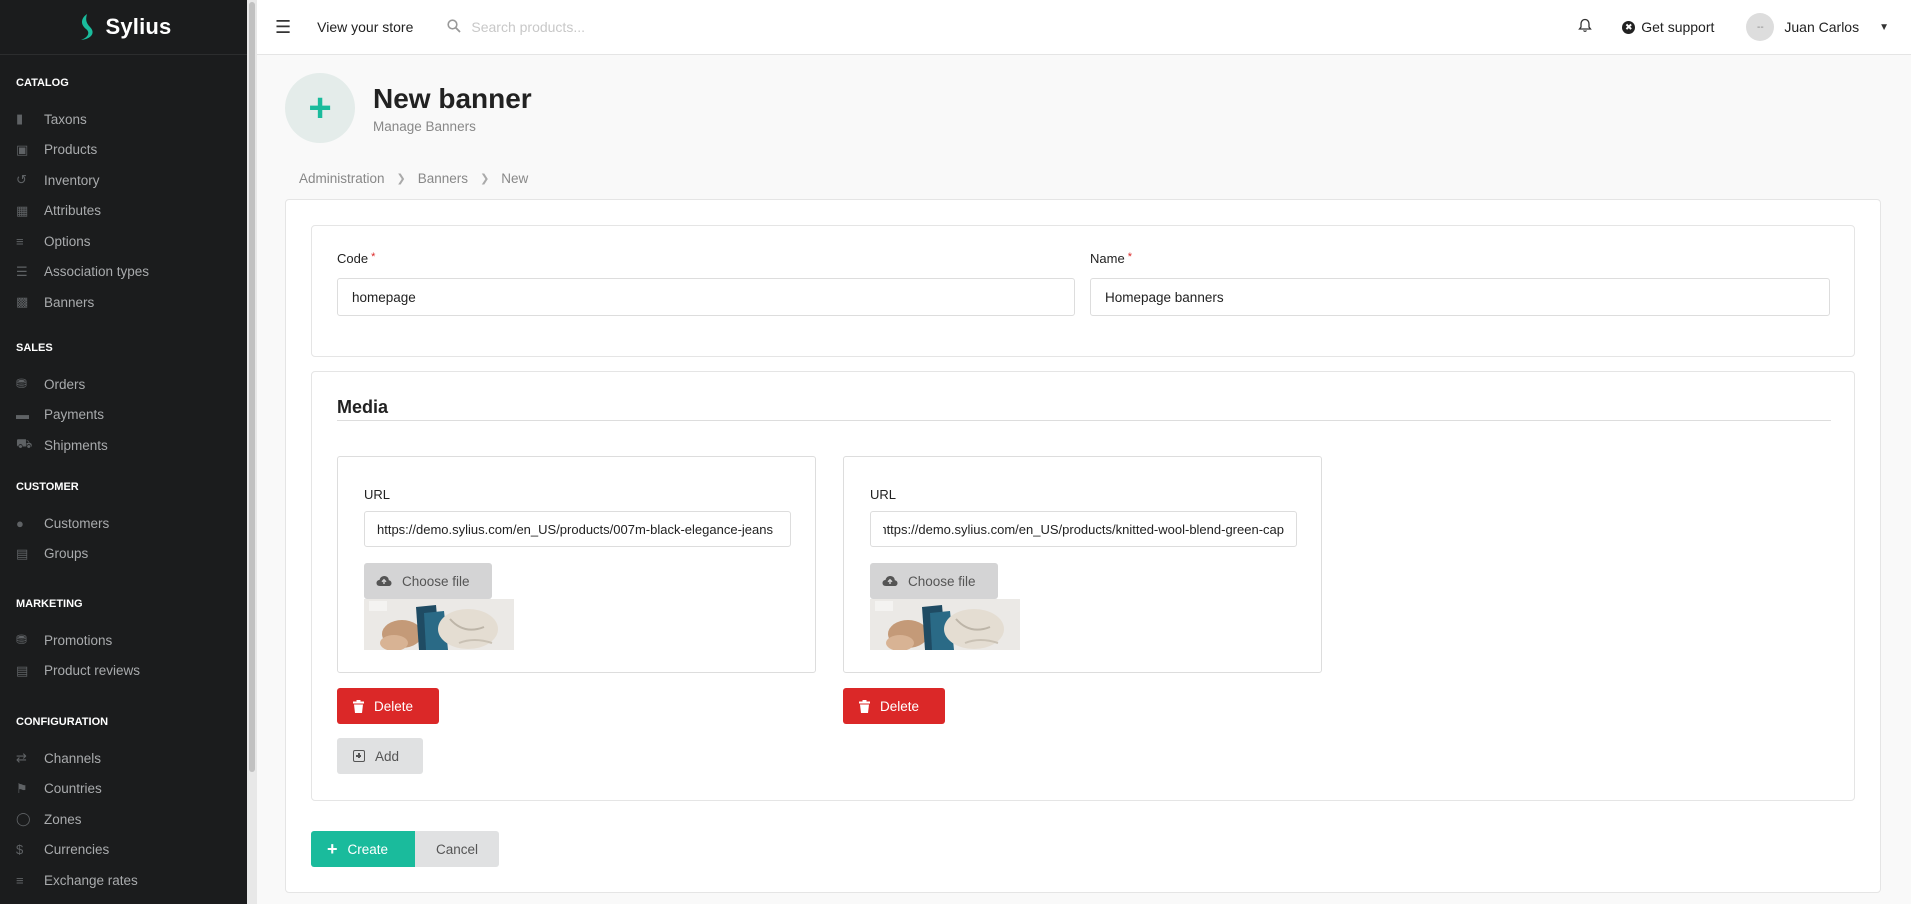 This screenshot has height=904, width=1911. Describe the element at coordinates (332, 849) in the screenshot. I see `plus-icon: +` at that location.